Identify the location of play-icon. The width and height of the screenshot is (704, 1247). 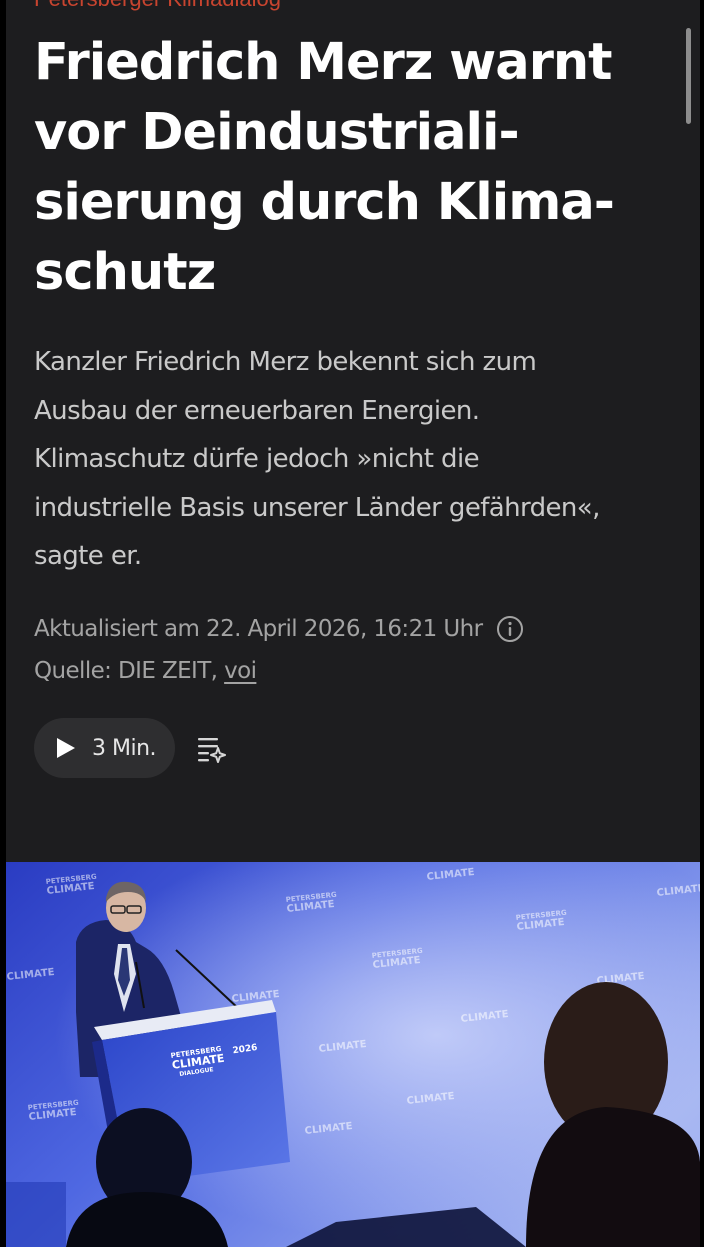
(66, 748).